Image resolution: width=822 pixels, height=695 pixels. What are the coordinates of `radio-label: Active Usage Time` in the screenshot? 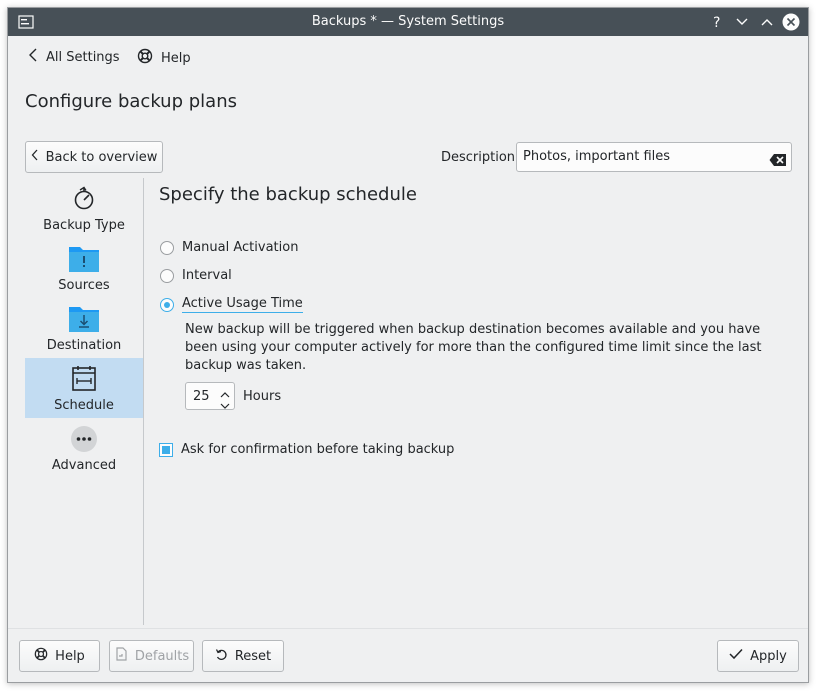 It's located at (242, 304).